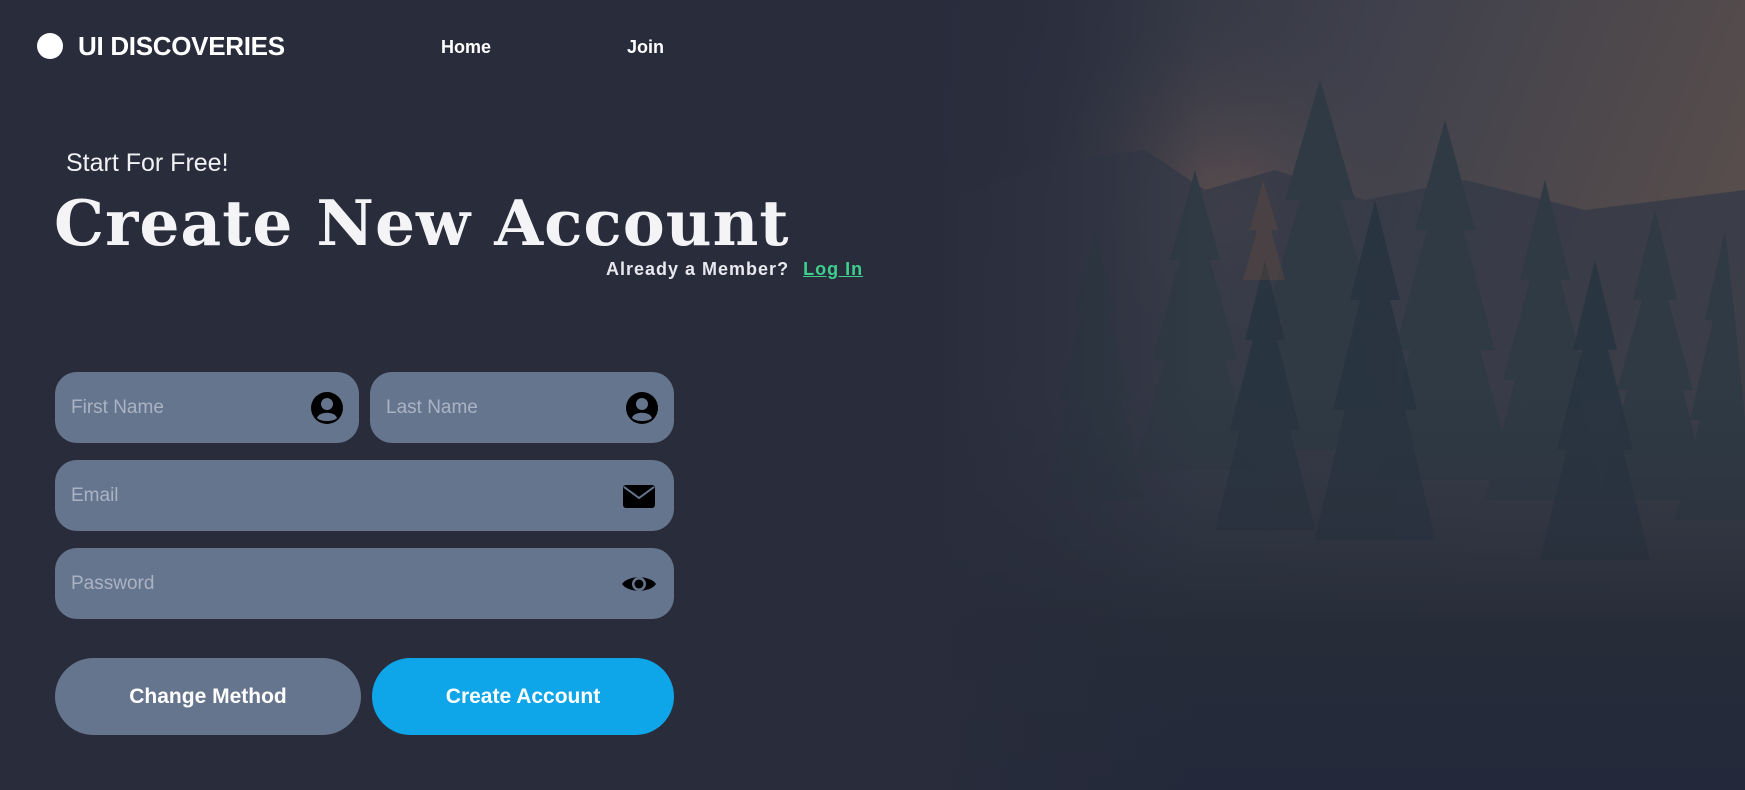 Image resolution: width=1745 pixels, height=790 pixels. I want to click on nav-link-join: Join, so click(645, 47).